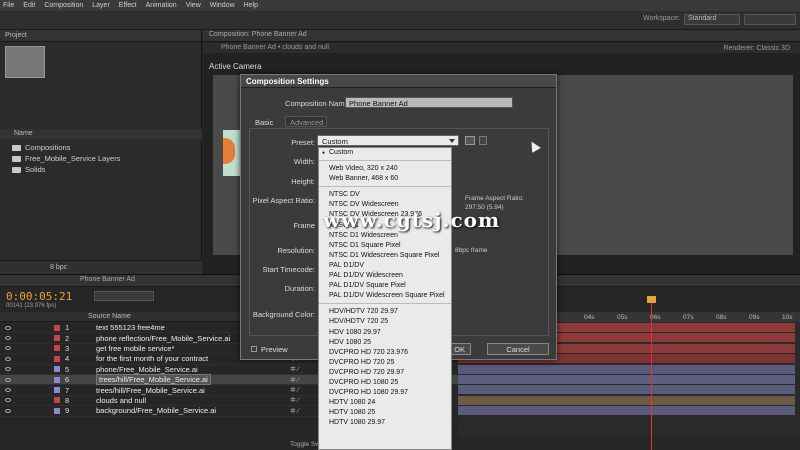  I want to click on tab-basic: Basic, so click(264, 122).